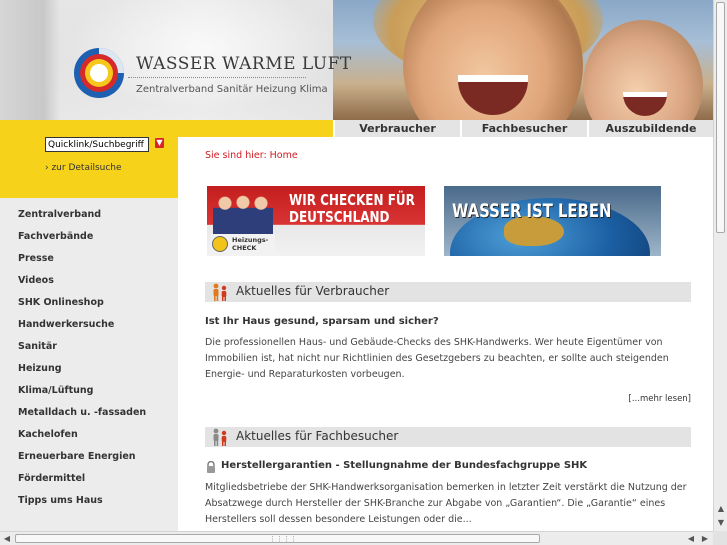  I want to click on brand-divider, so click(217, 77).